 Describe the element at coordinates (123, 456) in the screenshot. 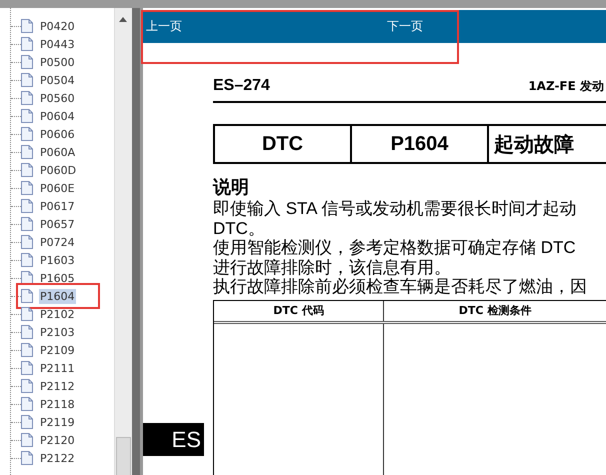

I see `scroll-thumb` at that location.